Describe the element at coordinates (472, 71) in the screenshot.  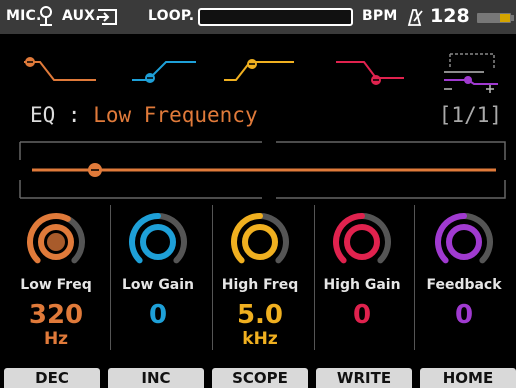
I see `feedback-band-icon` at that location.